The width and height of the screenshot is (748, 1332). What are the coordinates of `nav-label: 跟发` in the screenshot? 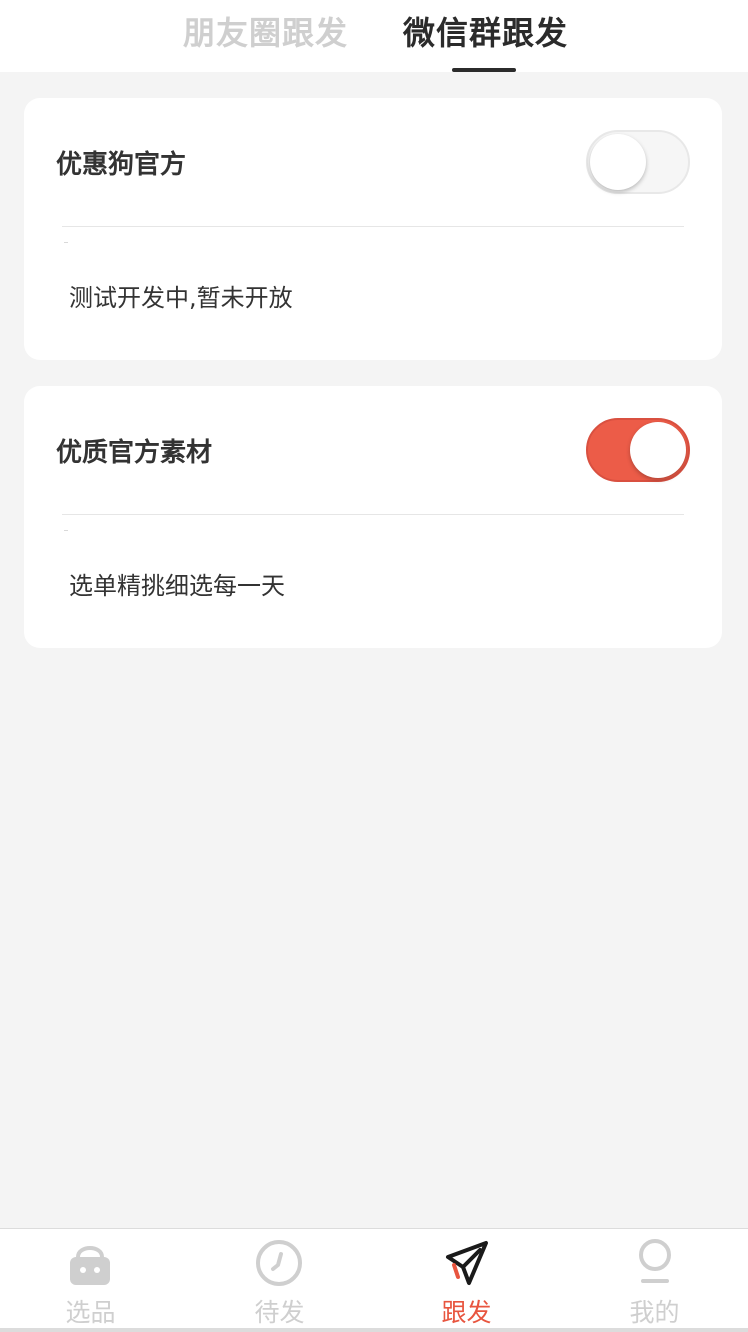 It's located at (466, 1312).